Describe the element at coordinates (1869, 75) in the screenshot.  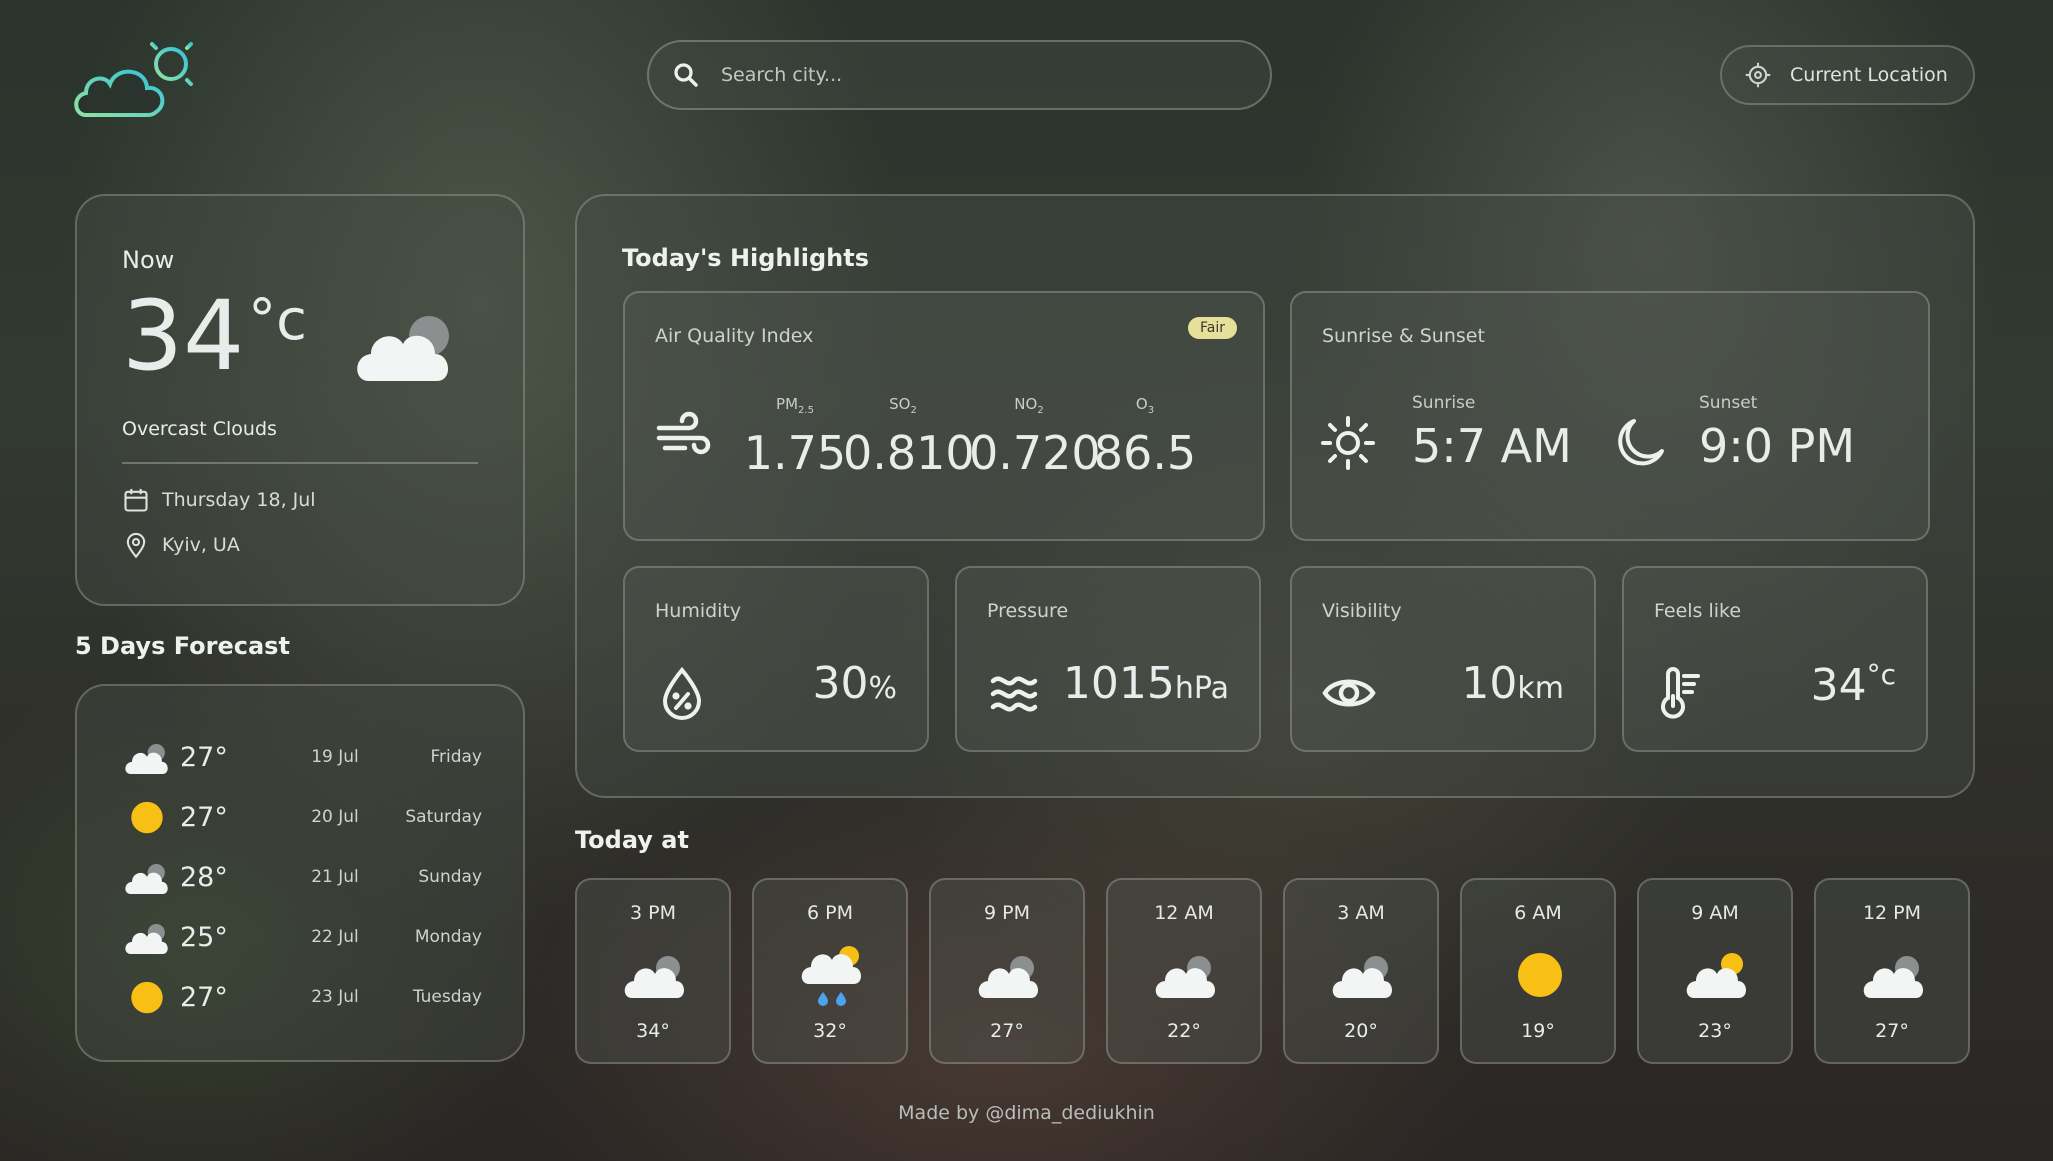
I see `current-location-label: Current Location` at that location.